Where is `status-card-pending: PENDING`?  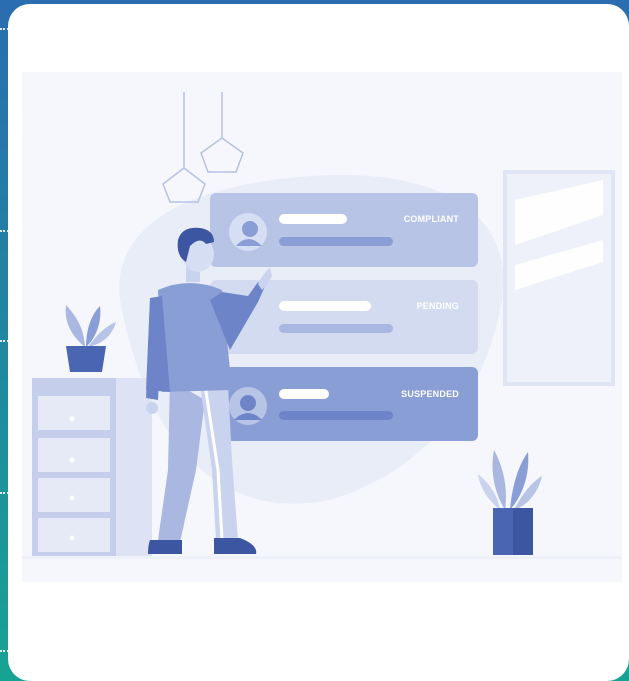 status-card-pending: PENDING is located at coordinates (344, 317).